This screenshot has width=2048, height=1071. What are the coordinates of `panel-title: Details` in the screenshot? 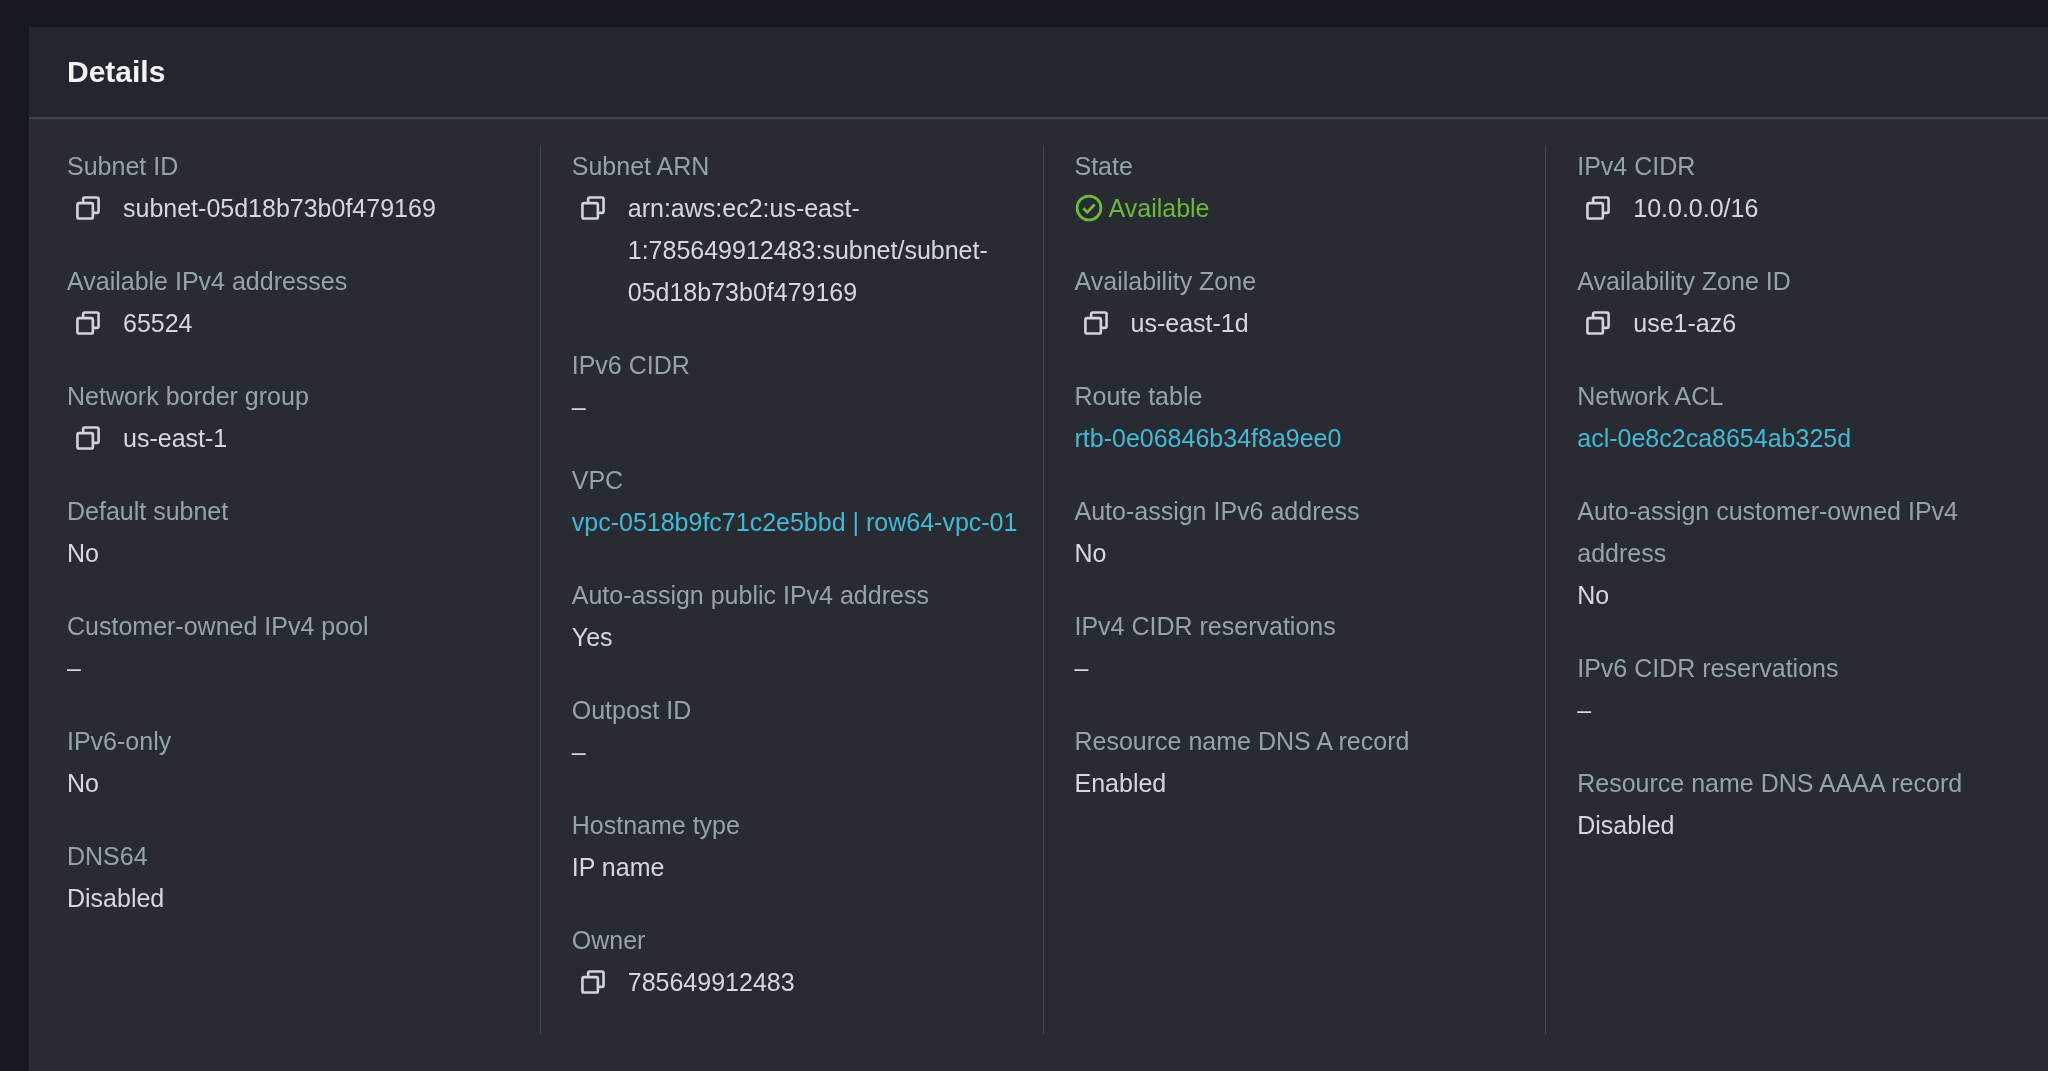 It's located at (116, 72).